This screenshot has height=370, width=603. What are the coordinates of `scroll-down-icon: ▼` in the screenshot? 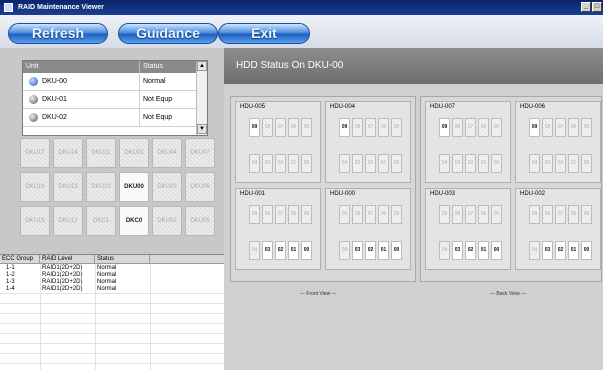 It's located at (202, 129).